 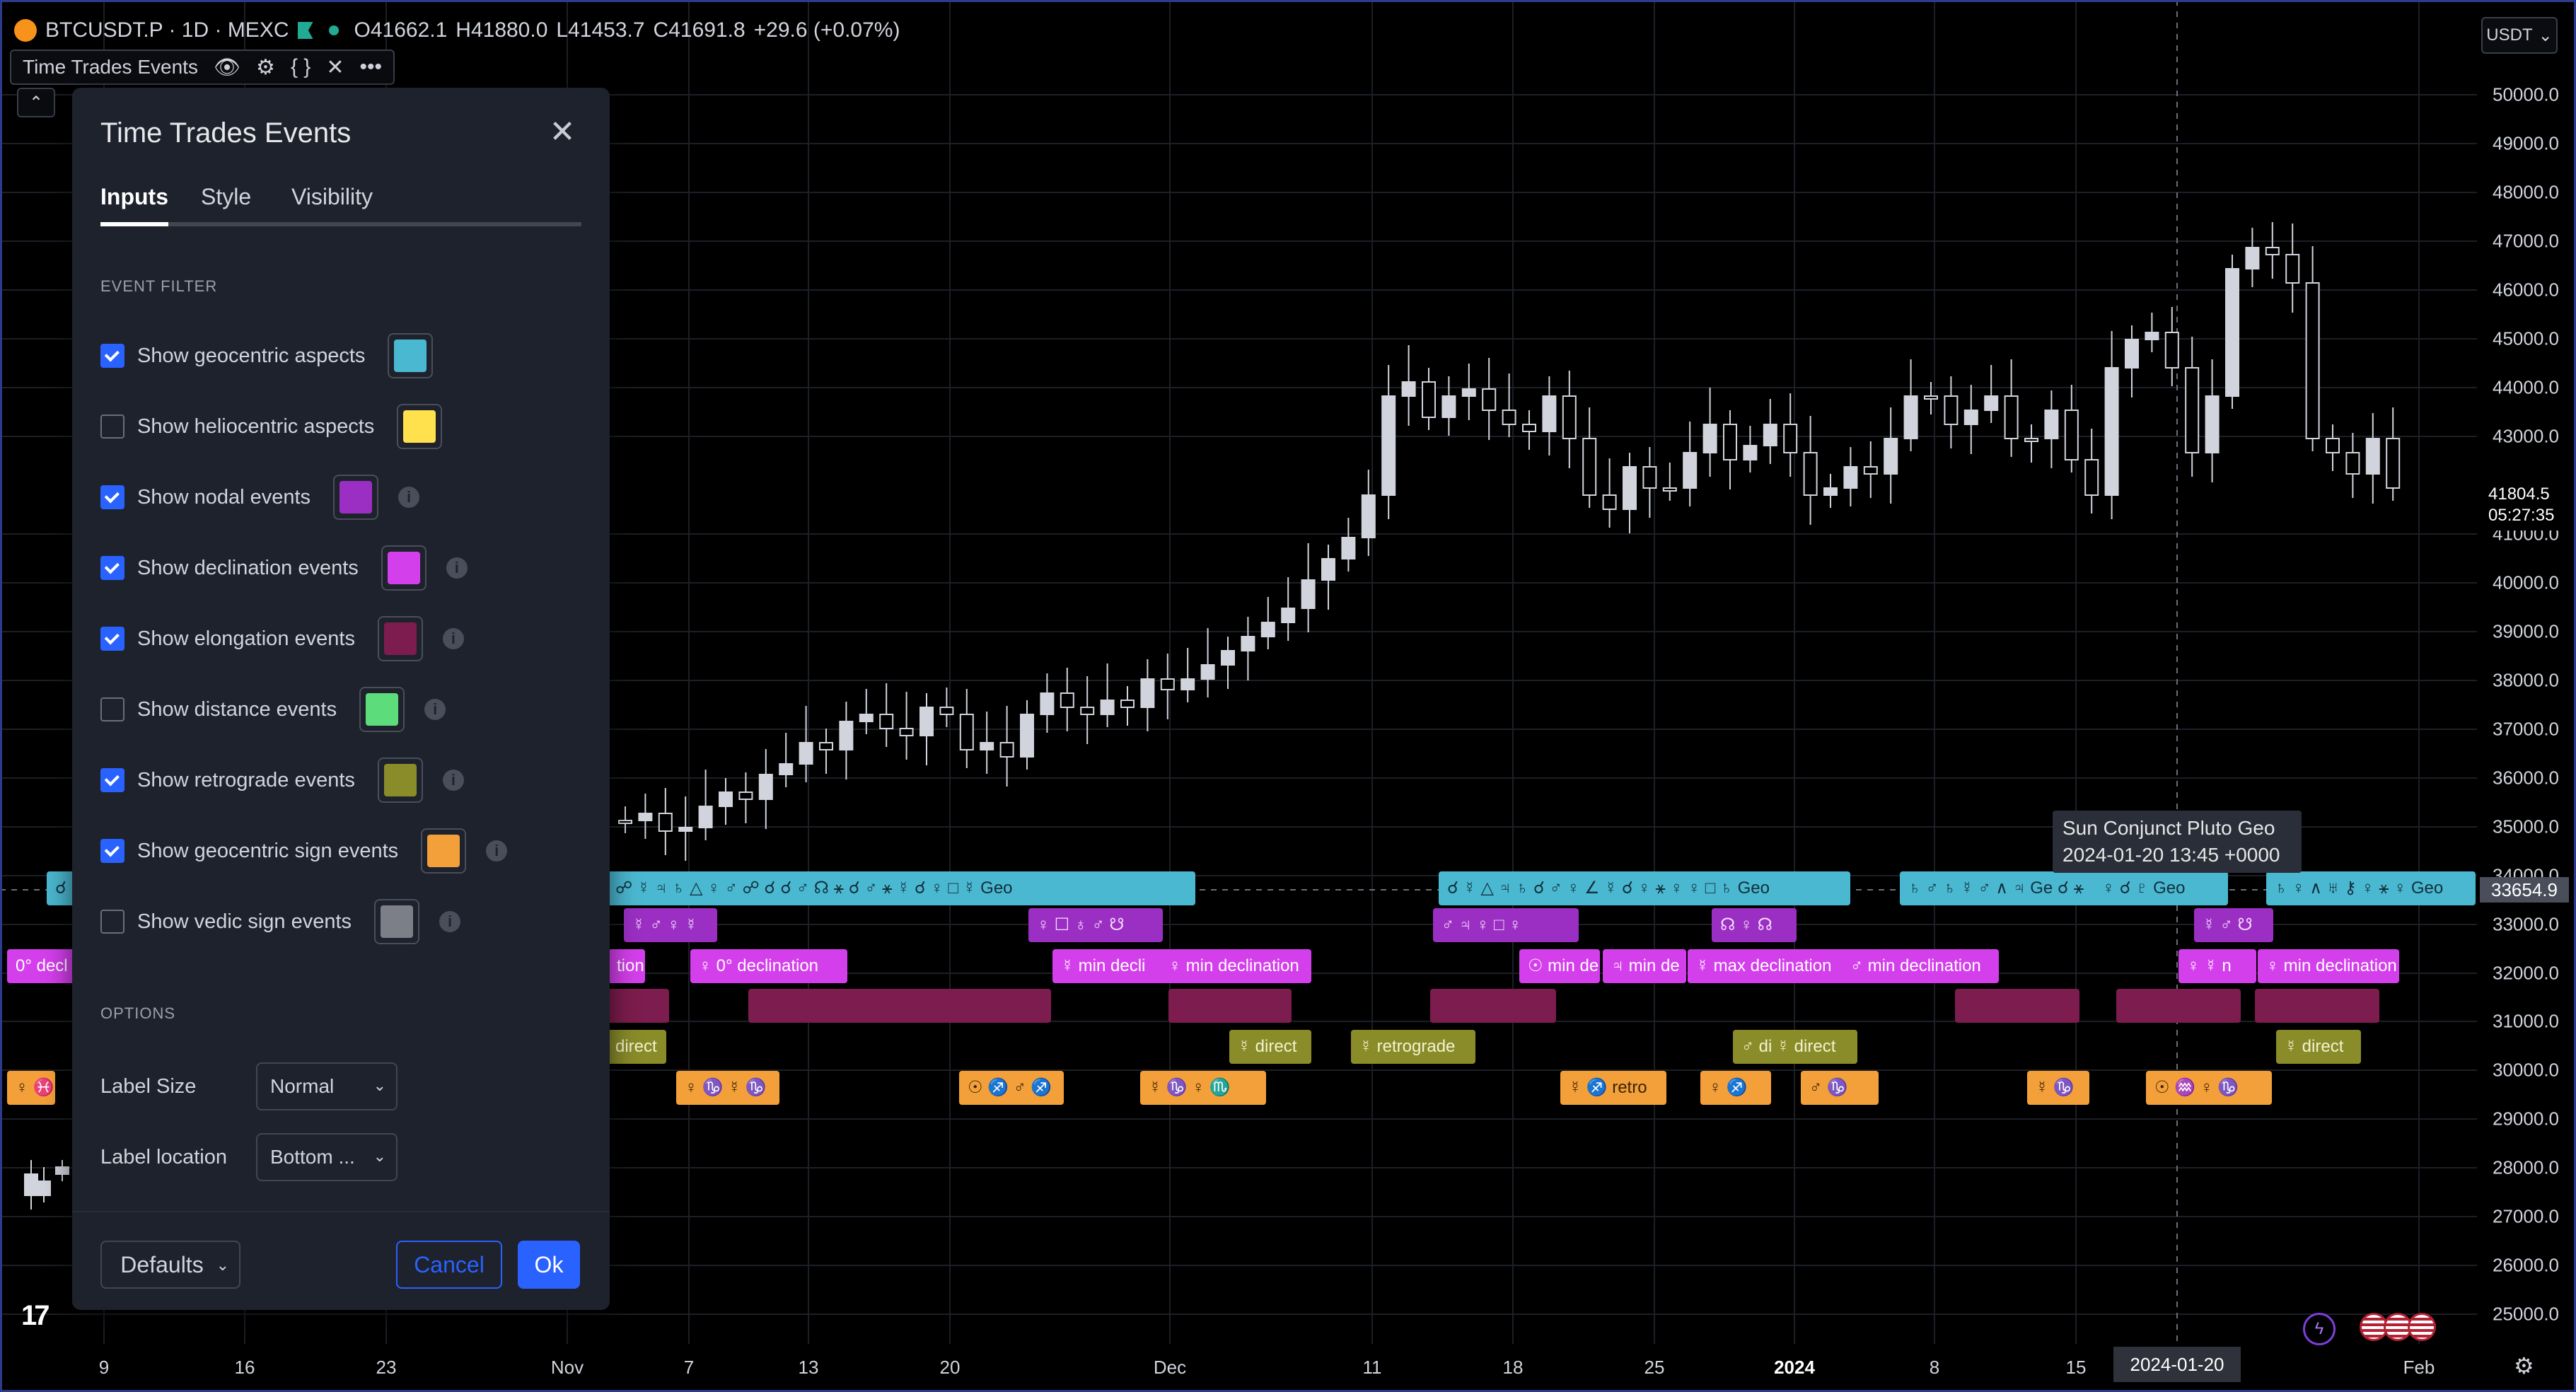 I want to click on cancel-button: Cancel, so click(x=449, y=1265).